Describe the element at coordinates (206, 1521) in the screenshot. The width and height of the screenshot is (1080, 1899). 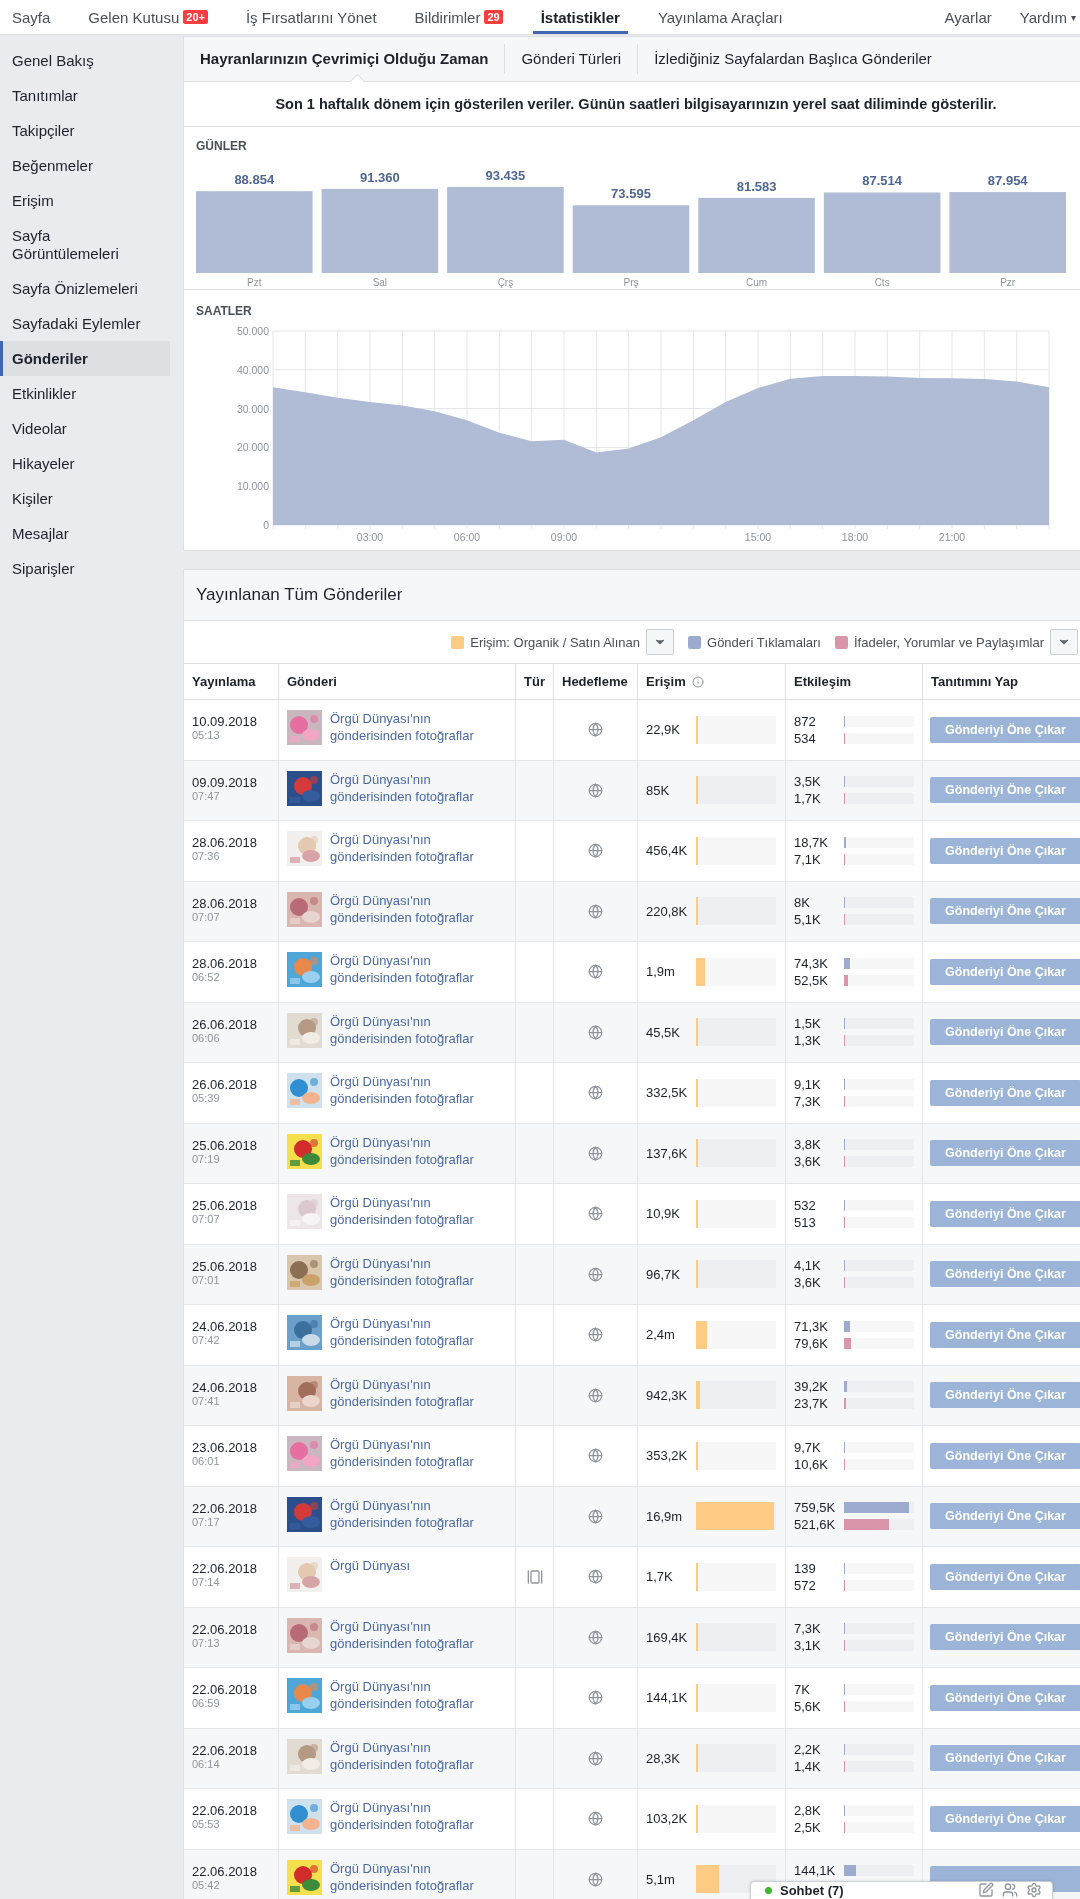
I see `post-time: 07:17` at that location.